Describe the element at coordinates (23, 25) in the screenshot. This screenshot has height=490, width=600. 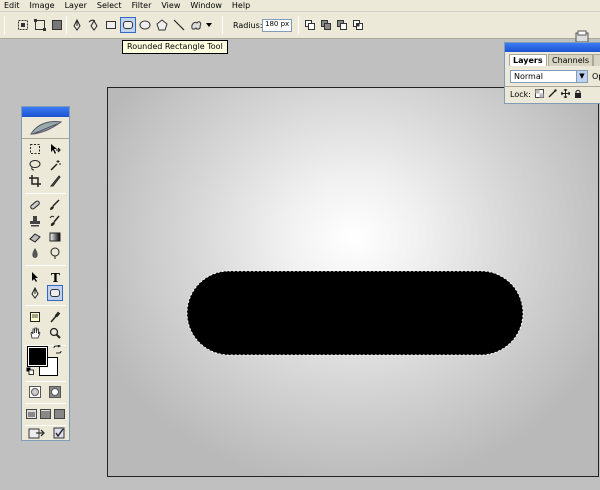
I see `shape-layers-icon` at that location.